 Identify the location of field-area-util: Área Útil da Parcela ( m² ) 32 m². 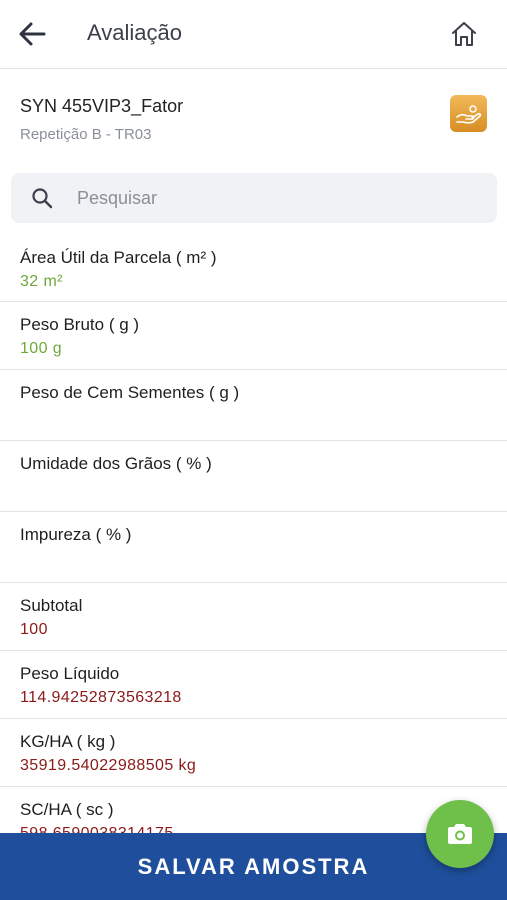
(253, 268).